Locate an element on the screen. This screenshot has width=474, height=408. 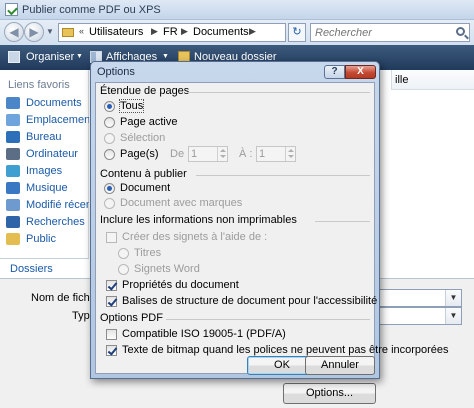
from-page-spinner is located at coordinates (208, 154).